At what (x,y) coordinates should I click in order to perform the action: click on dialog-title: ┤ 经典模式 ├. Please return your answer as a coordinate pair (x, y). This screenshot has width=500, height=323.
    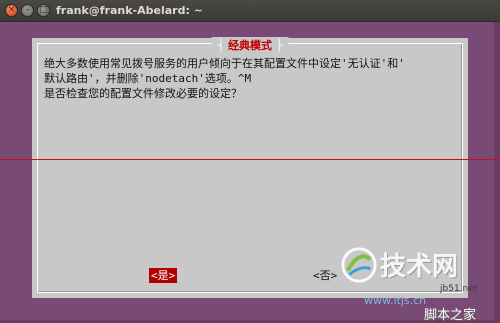
    Looking at the image, I should click on (250, 45).